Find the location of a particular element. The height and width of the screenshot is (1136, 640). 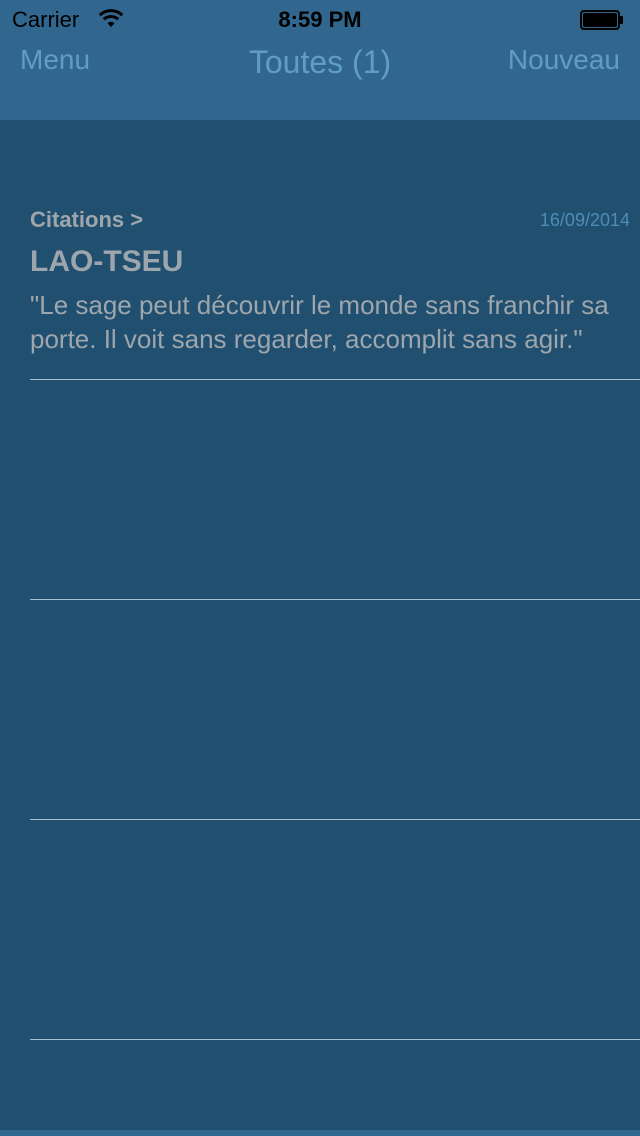

bottom-bar is located at coordinates (320, 1133).